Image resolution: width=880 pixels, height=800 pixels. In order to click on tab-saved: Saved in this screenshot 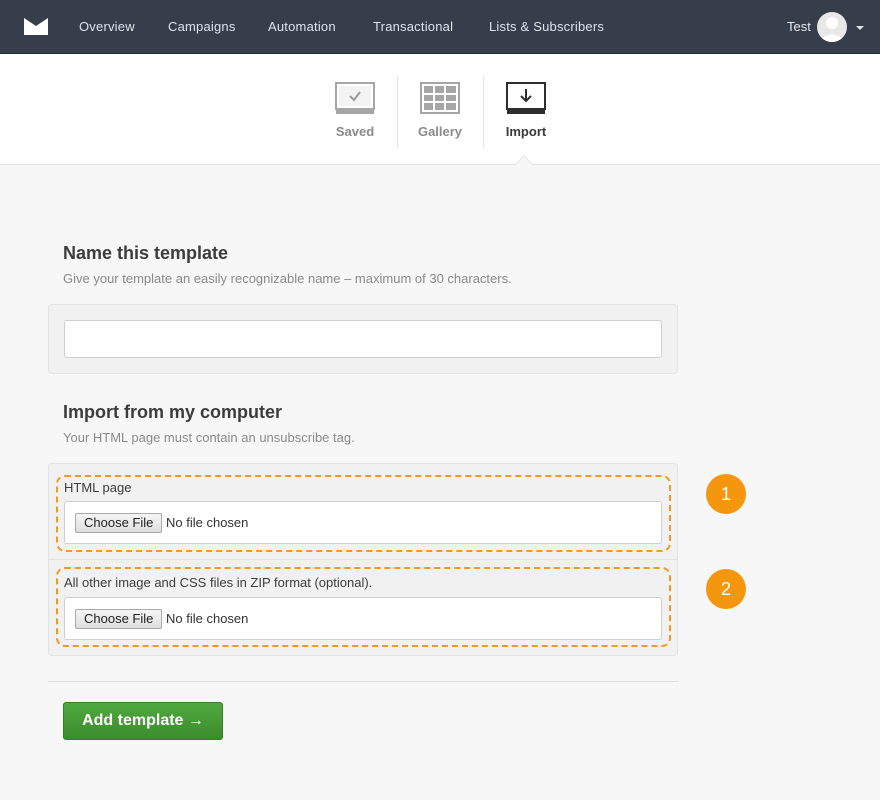, I will do `click(355, 109)`.